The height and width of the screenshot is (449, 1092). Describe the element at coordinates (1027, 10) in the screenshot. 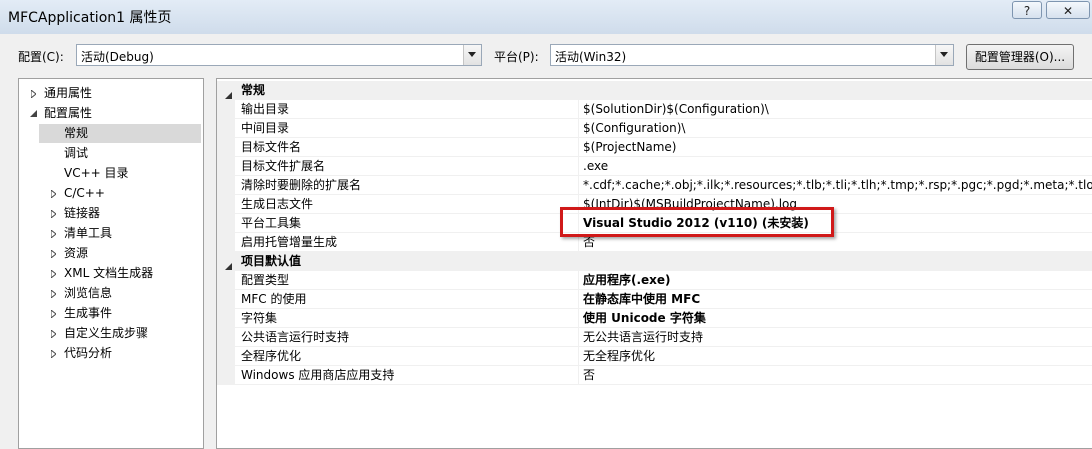

I see `help-button: ?` at that location.